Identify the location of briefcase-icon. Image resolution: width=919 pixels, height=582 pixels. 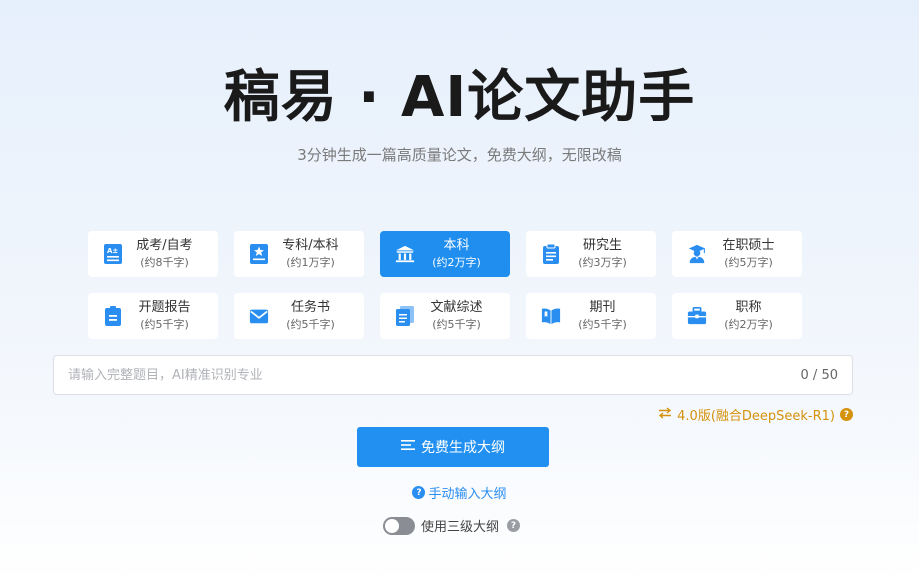
(697, 316).